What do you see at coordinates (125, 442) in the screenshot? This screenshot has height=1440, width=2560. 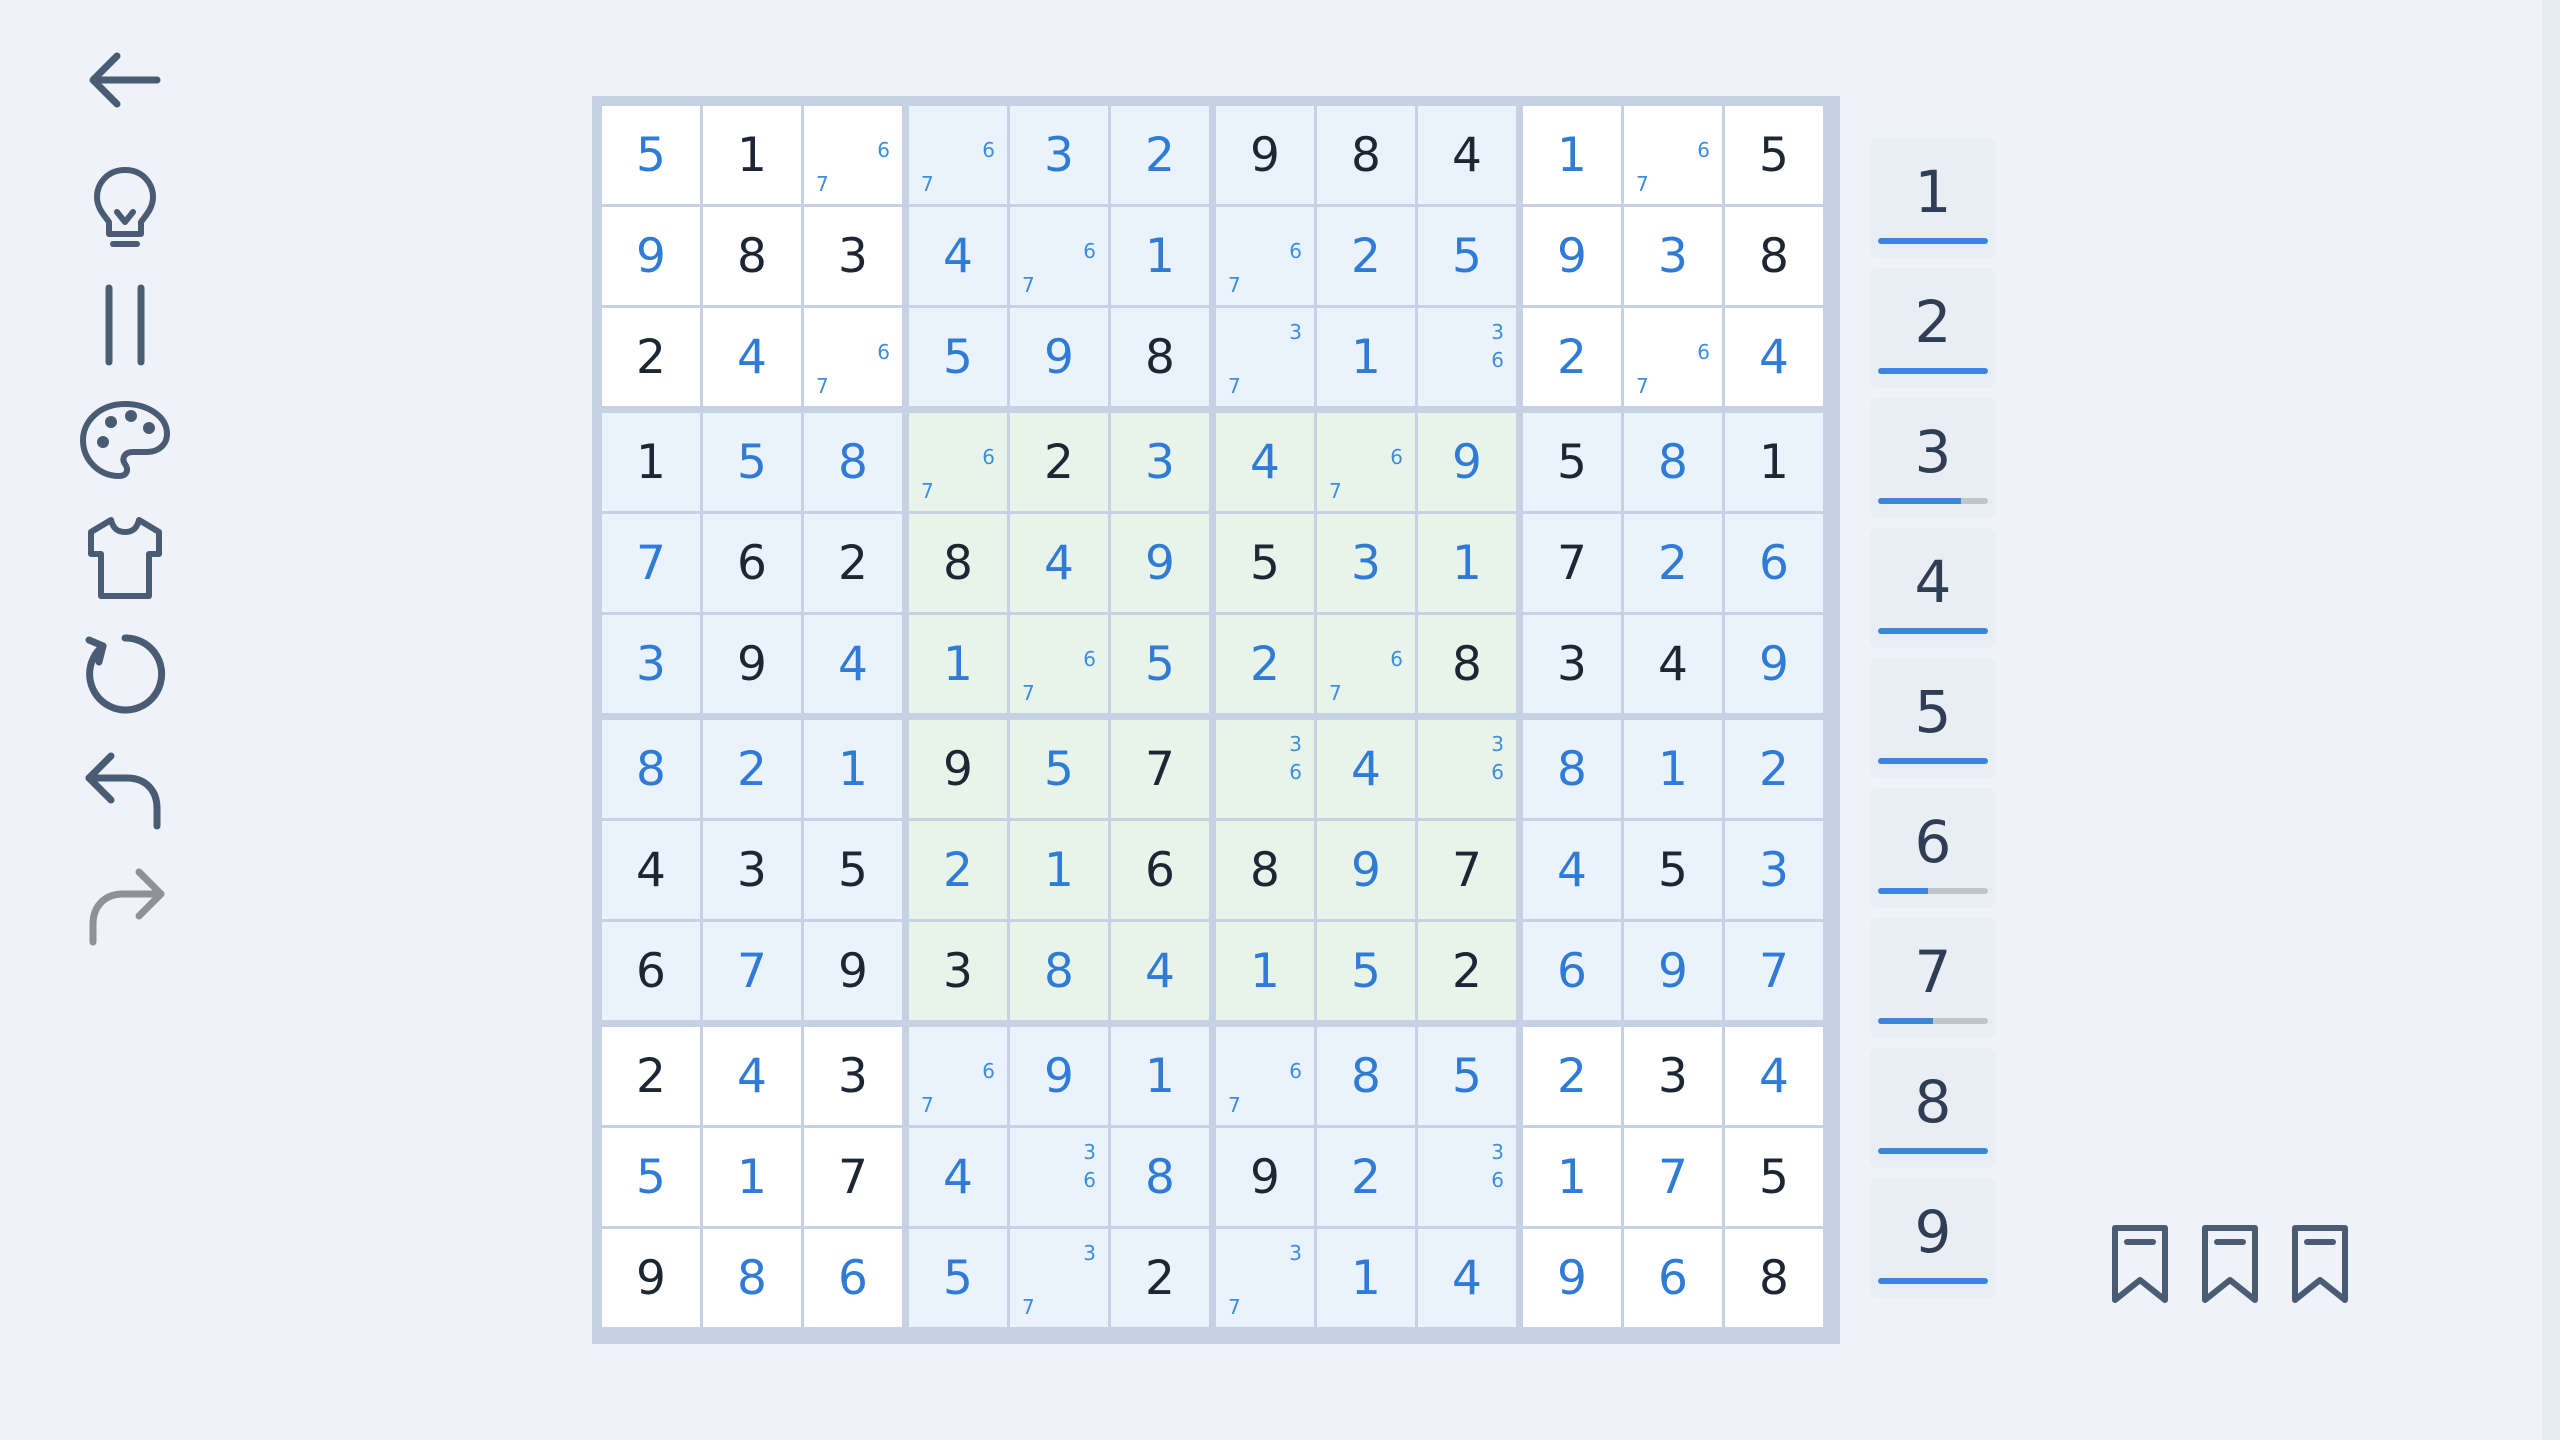 I see `theme-button` at bounding box center [125, 442].